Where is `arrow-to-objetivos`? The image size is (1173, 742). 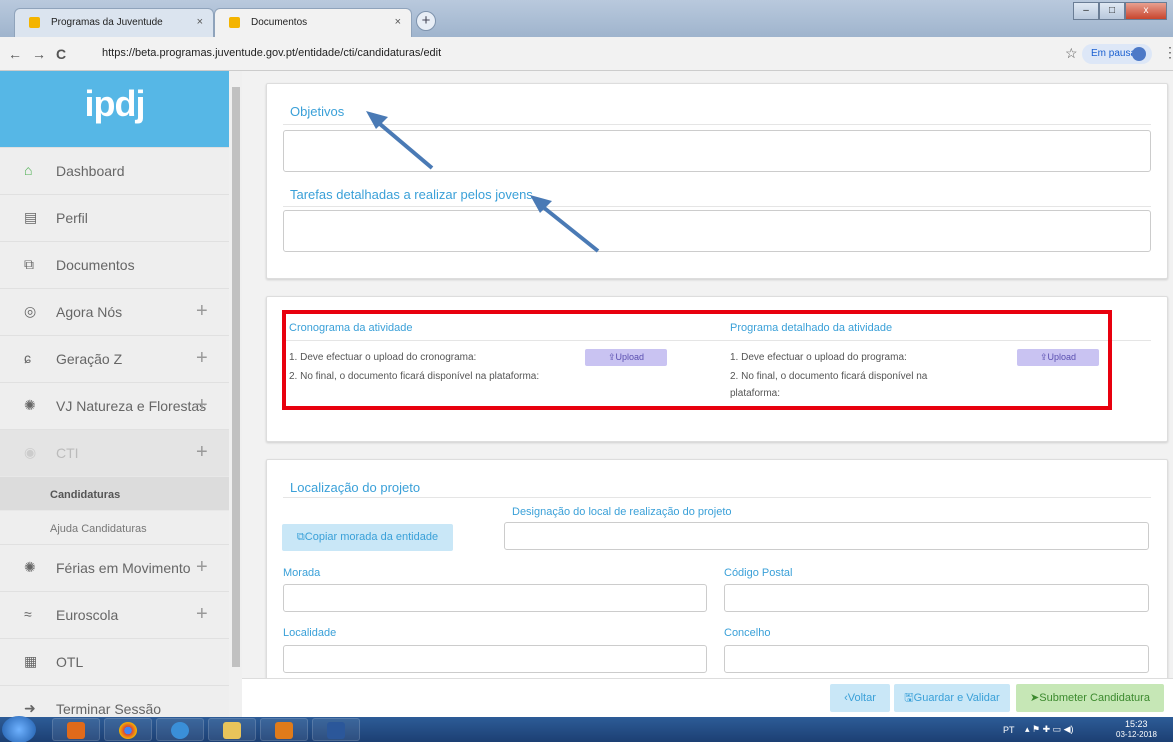
arrow-to-objetivos is located at coordinates (403, 143).